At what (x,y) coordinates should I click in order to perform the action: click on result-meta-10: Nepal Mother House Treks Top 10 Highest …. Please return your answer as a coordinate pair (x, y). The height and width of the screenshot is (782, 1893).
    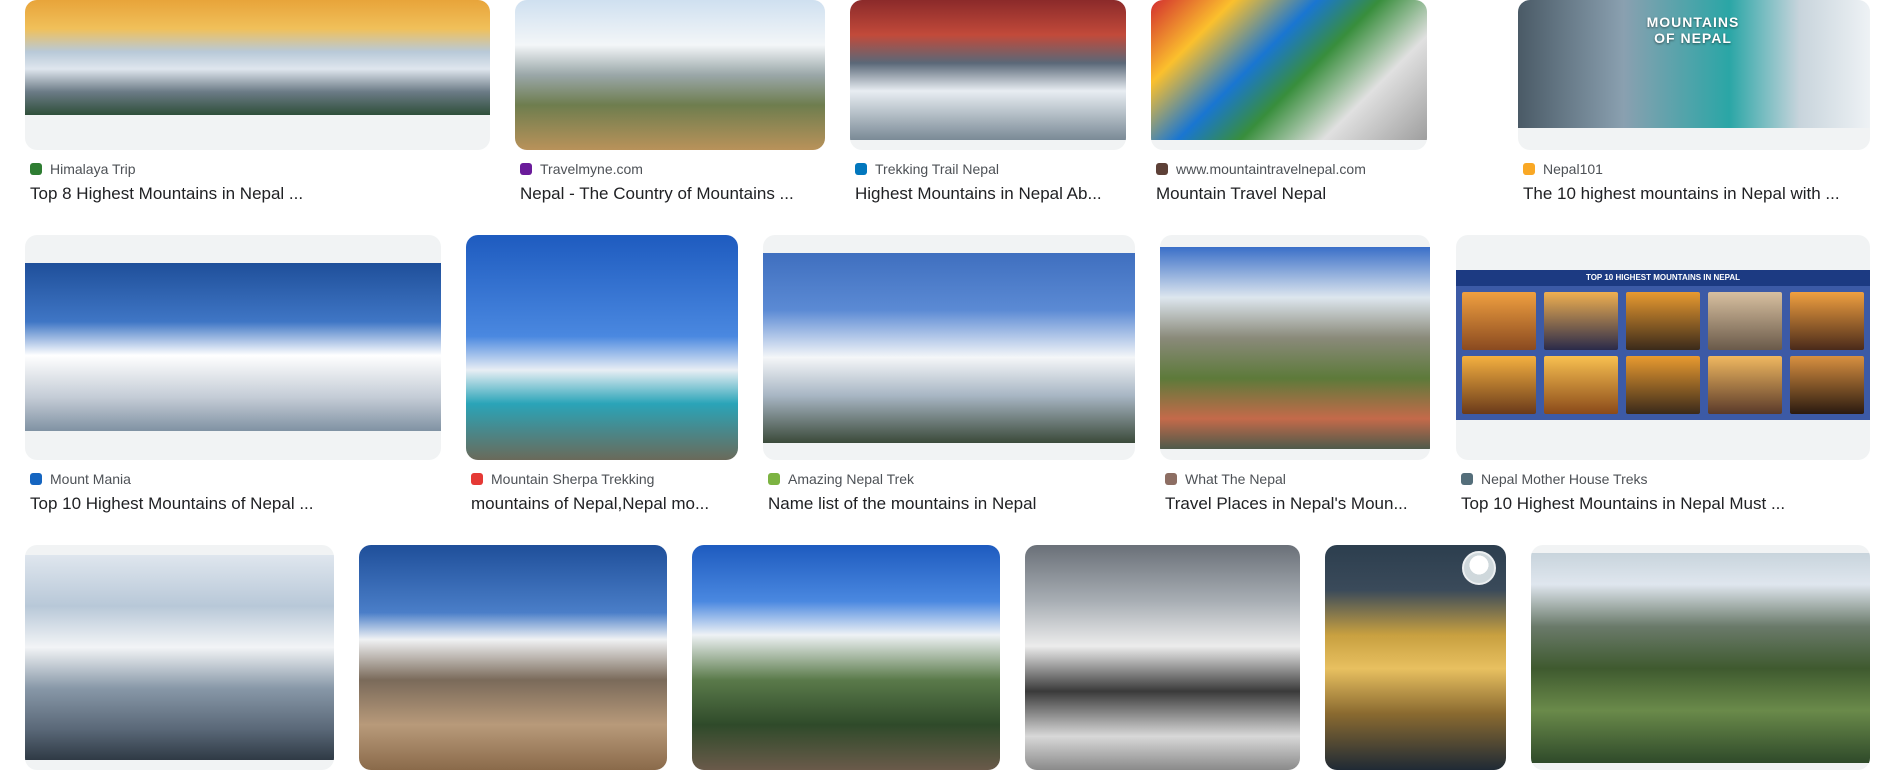
    Looking at the image, I should click on (1664, 492).